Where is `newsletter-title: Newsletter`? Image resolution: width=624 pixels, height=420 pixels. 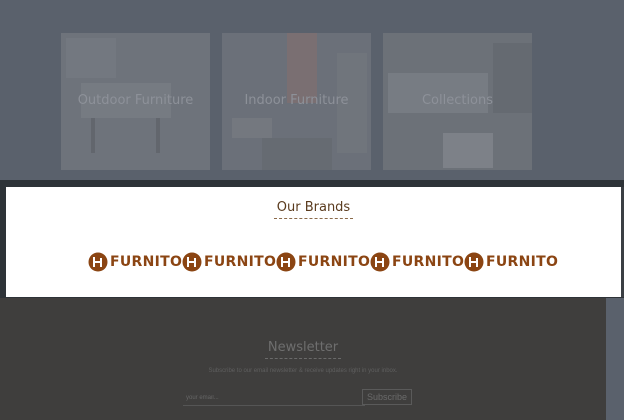 newsletter-title: Newsletter is located at coordinates (303, 349).